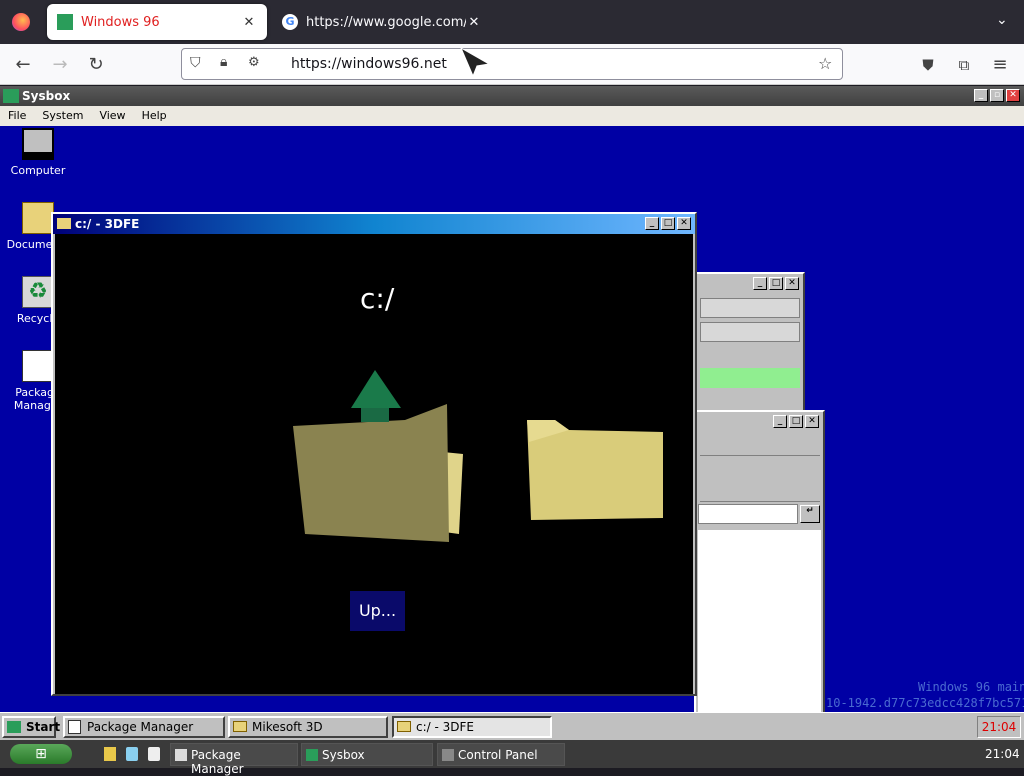  I want to click on windows96-logo-icon, so click(14, 727).